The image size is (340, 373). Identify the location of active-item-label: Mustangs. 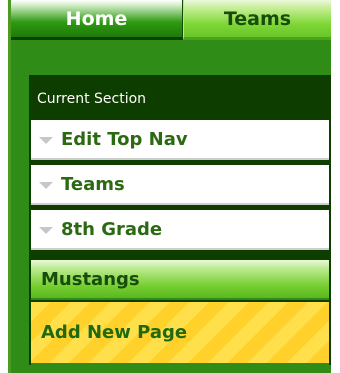
(90, 279).